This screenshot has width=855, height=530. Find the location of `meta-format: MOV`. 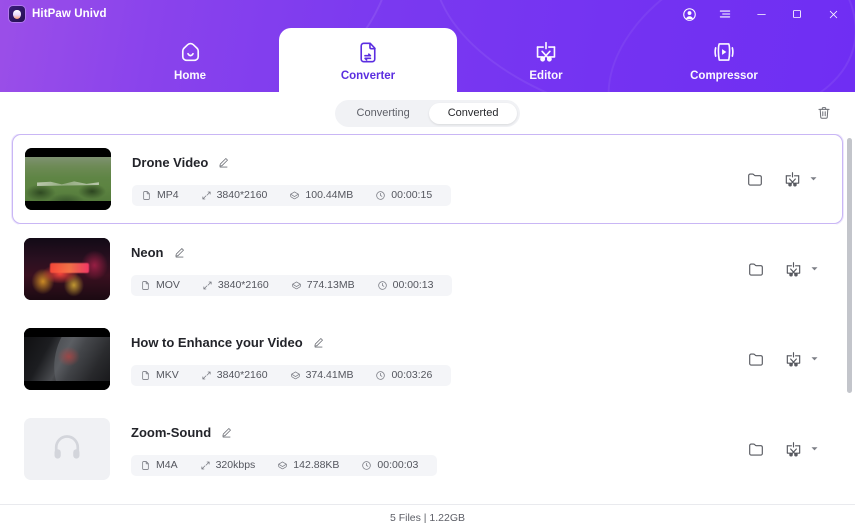

meta-format: MOV is located at coordinates (165, 285).